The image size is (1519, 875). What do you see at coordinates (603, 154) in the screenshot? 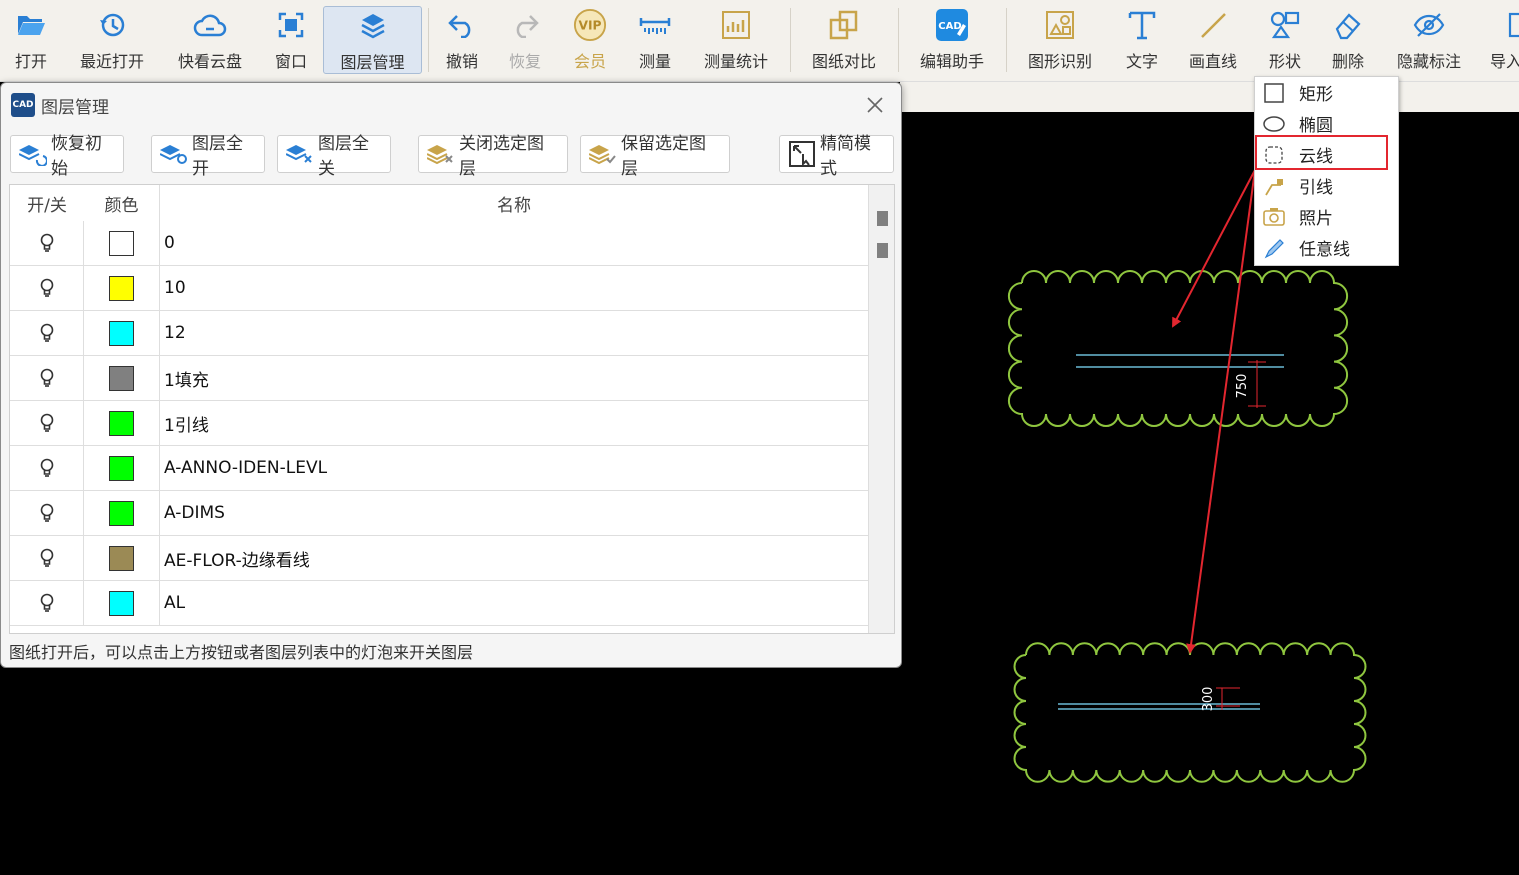
I see `layers-keep-selected-icon` at bounding box center [603, 154].